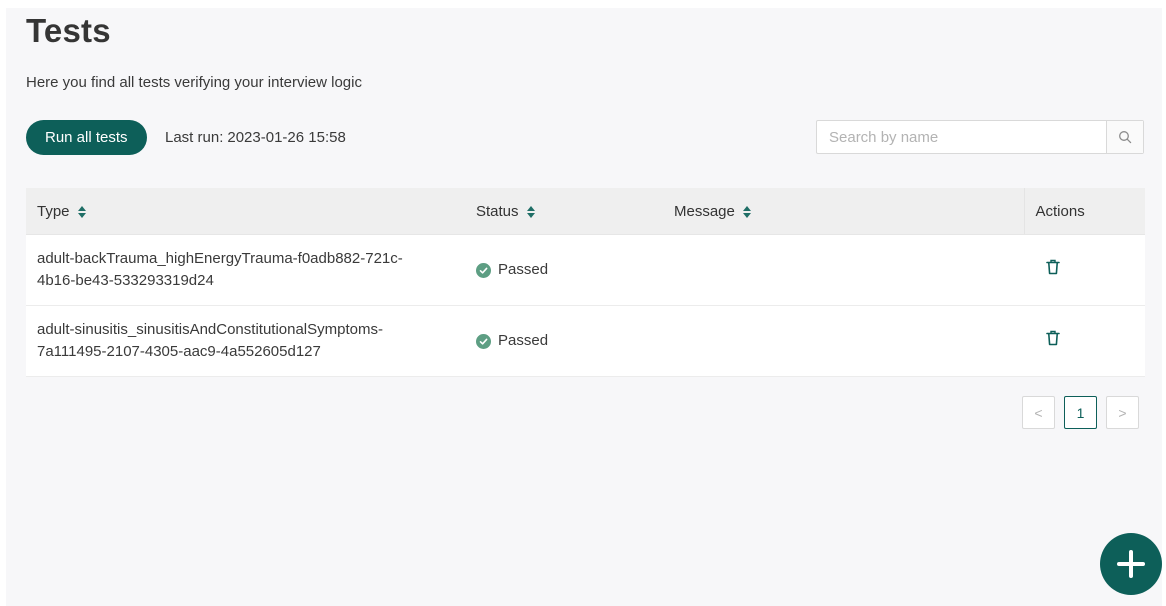 This screenshot has width=1166, height=606. I want to click on last-run-label: Last run:, so click(194, 137).